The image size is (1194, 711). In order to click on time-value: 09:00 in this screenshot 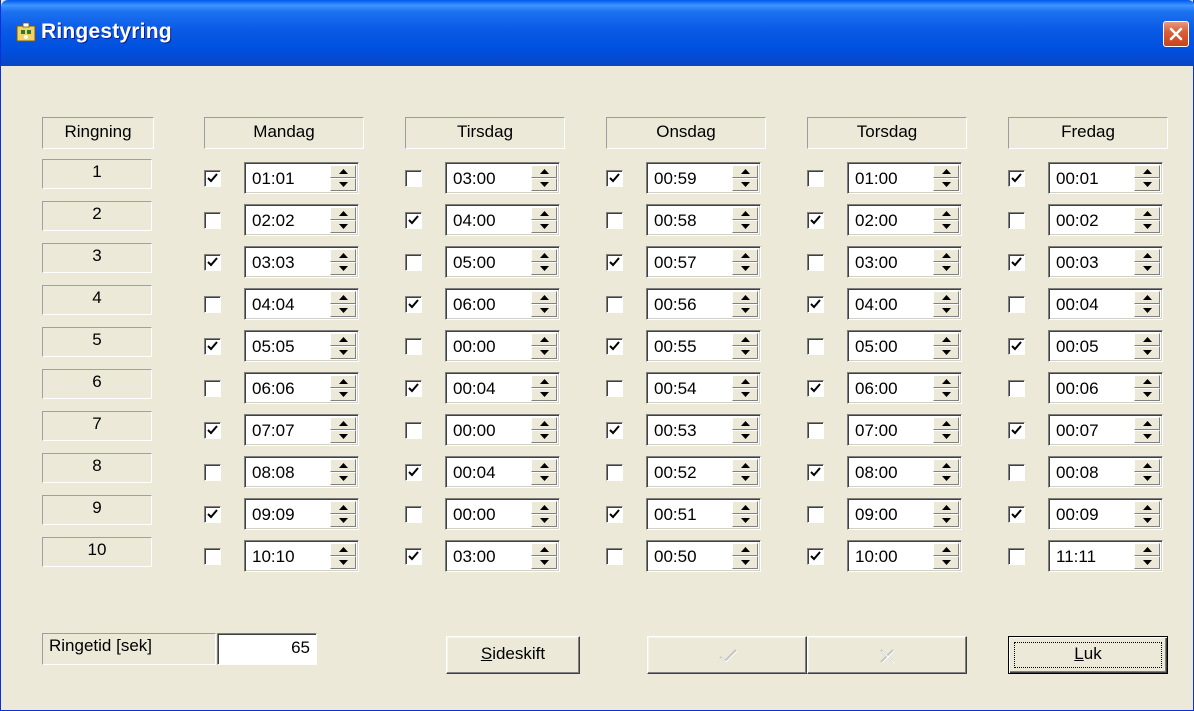, I will do `click(876, 515)`.